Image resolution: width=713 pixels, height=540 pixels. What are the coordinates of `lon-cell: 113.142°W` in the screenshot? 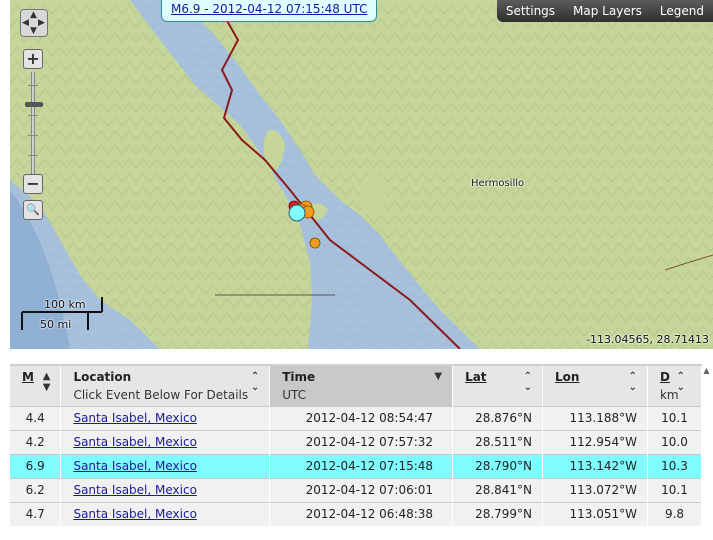 It's located at (595, 465).